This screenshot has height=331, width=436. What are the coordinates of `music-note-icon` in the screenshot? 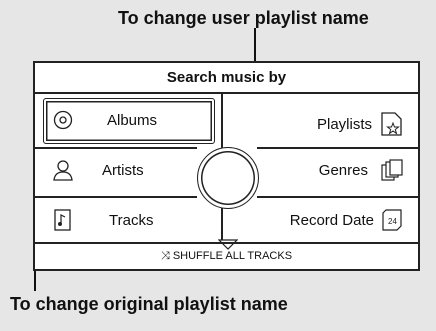 It's located at (63, 220).